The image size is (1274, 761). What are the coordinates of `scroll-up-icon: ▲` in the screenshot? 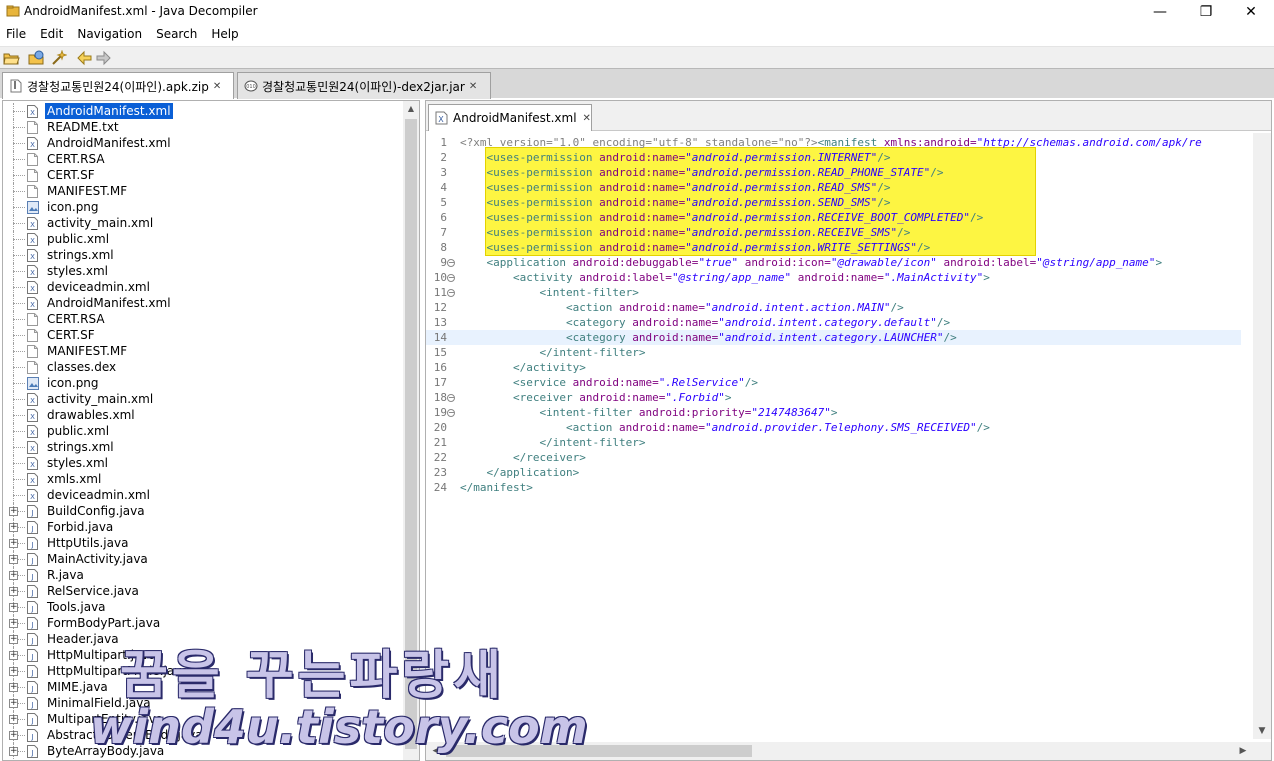 It's located at (411, 109).